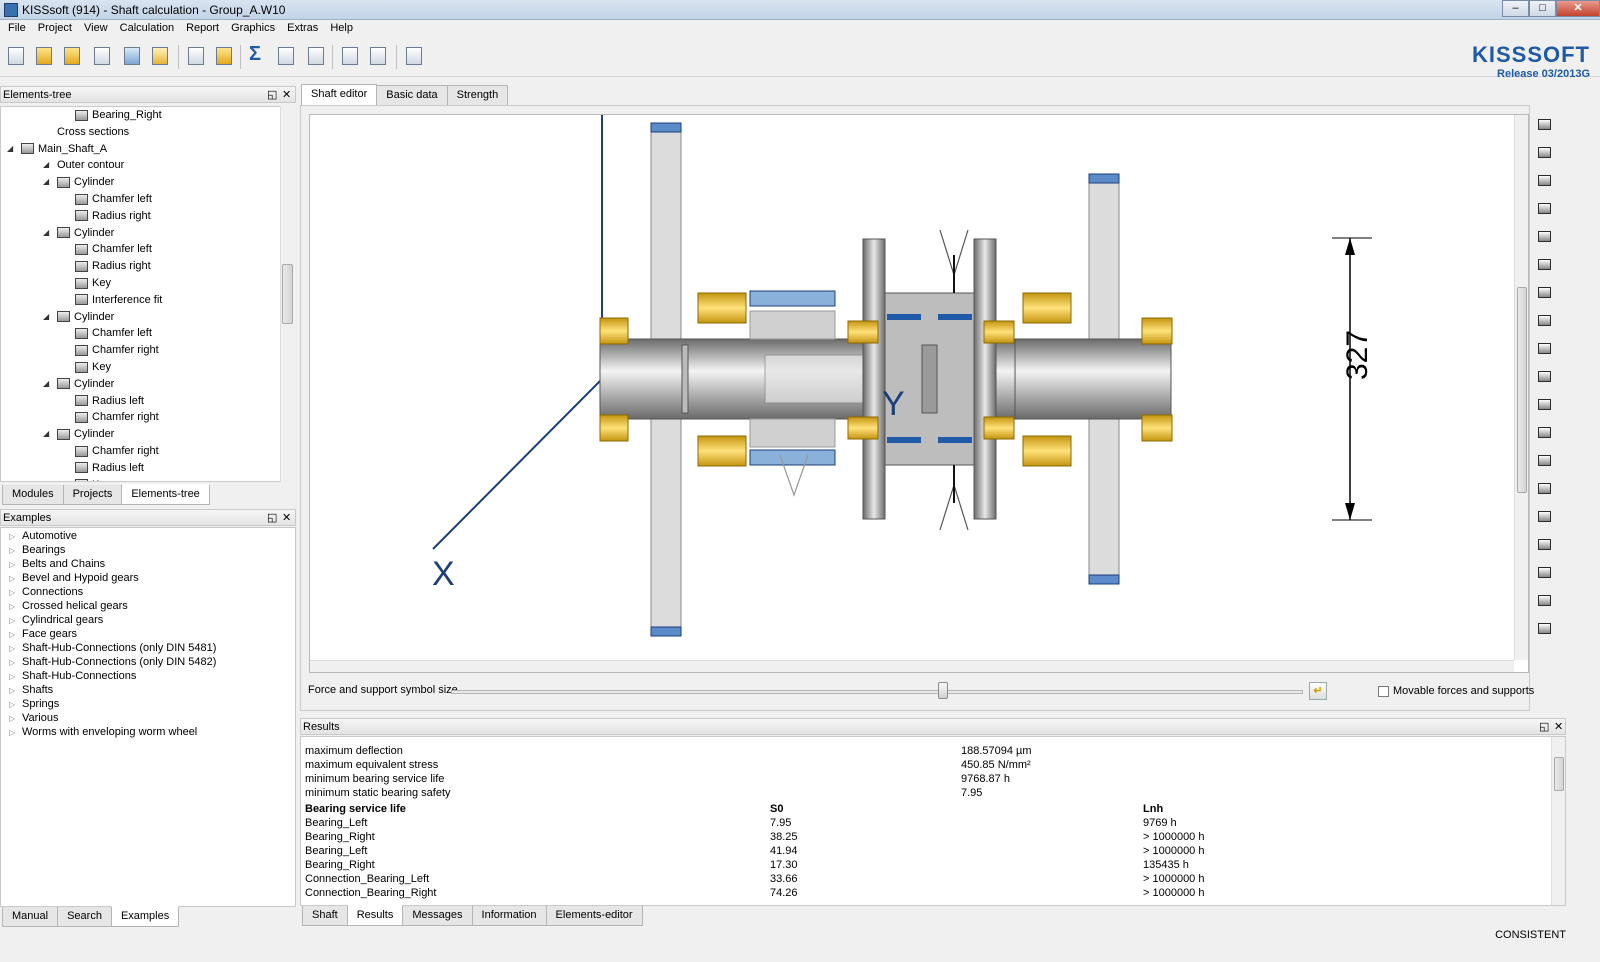  Describe the element at coordinates (877, 692) in the screenshot. I see `symbol-size-slider` at that location.